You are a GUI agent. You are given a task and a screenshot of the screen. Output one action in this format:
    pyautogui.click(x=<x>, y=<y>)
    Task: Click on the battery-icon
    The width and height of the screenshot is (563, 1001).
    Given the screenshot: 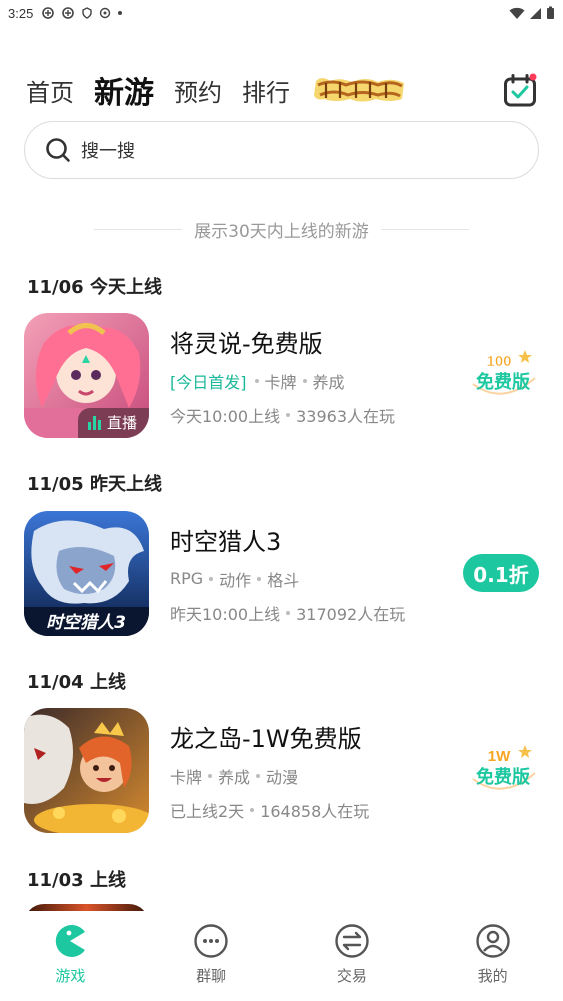 What is the action you would take?
    pyautogui.click(x=550, y=12)
    